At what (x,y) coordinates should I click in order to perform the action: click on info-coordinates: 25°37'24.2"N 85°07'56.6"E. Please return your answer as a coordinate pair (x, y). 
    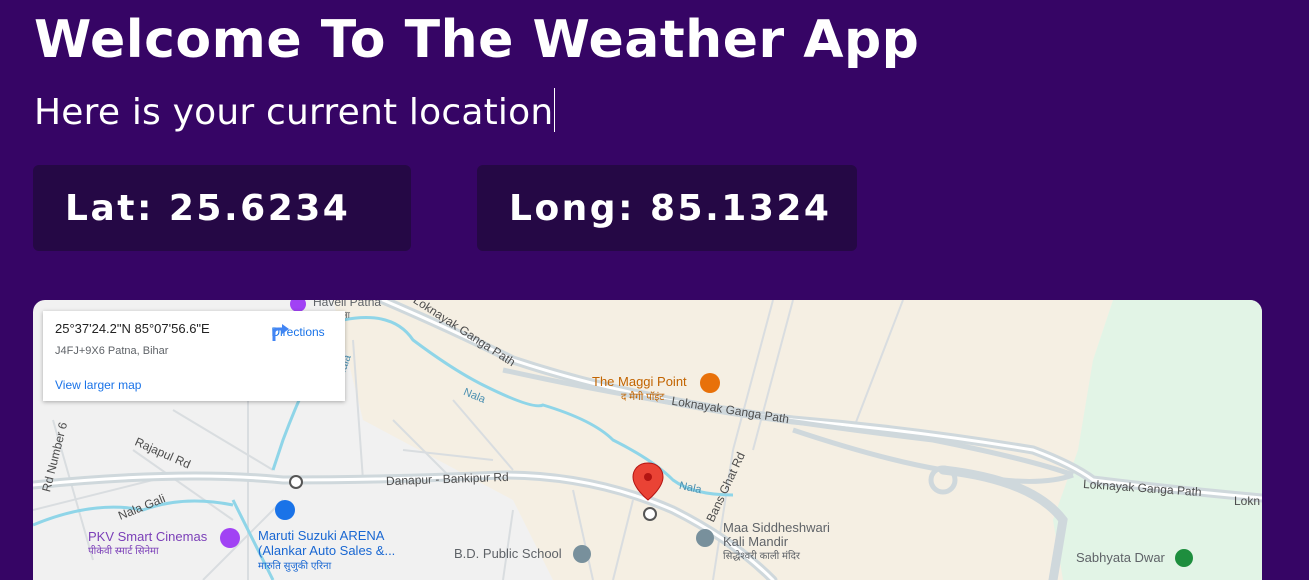
    Looking at the image, I should click on (132, 328).